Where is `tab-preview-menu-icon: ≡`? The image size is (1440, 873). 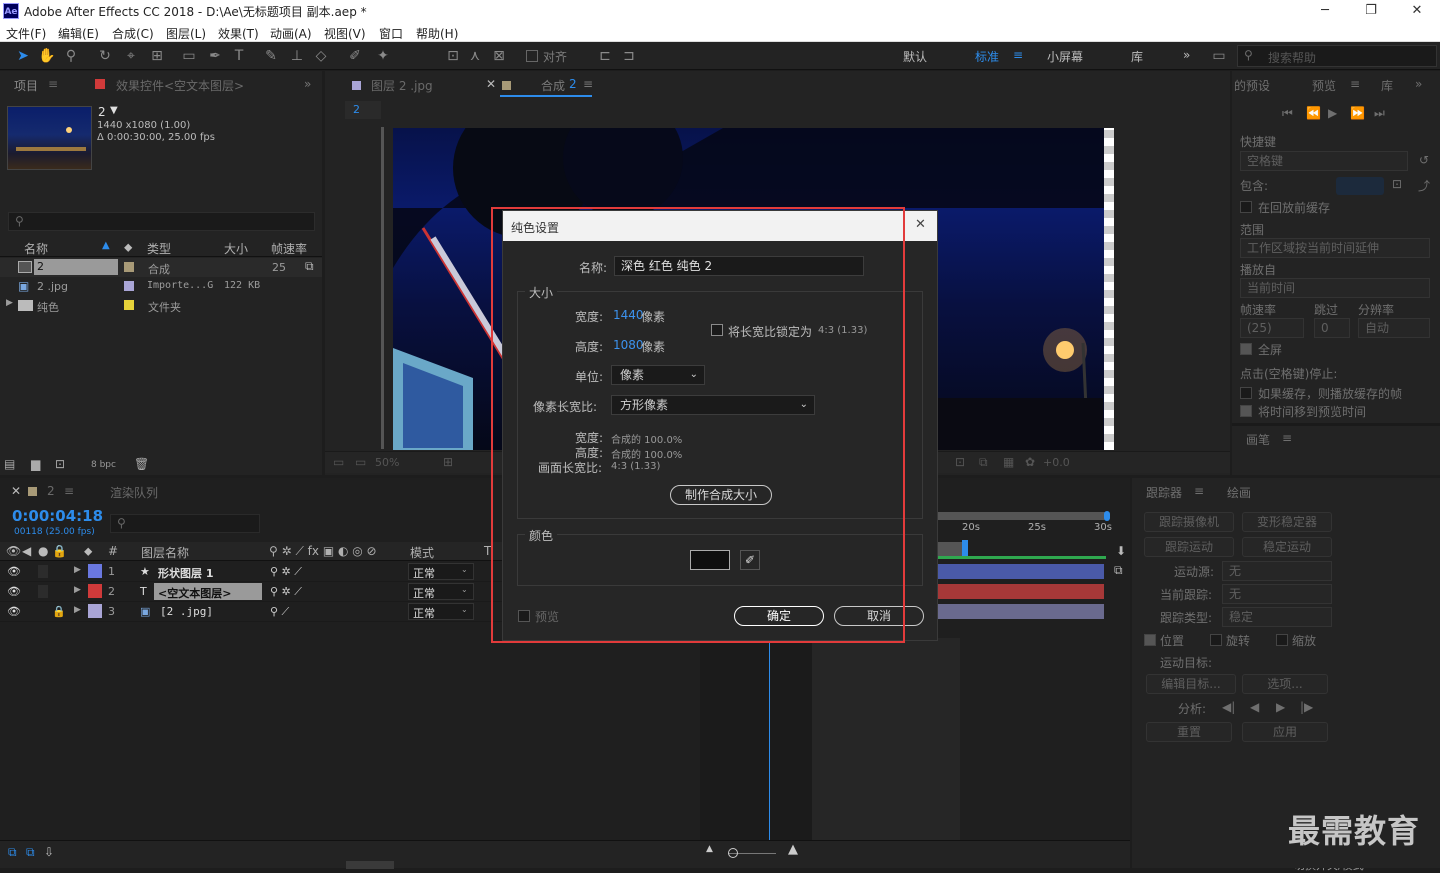 tab-preview-menu-icon: ≡ is located at coordinates (1355, 84).